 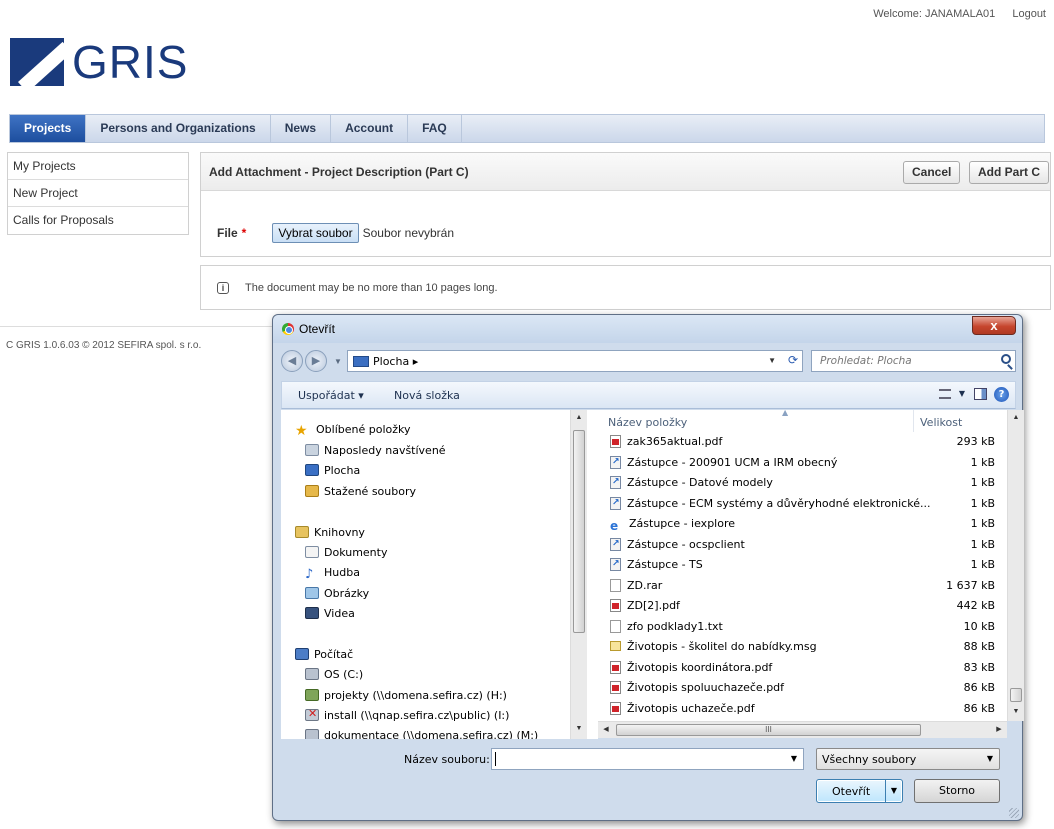 I want to click on address-breadcrumb: Plocha ▸, so click(x=395, y=361).